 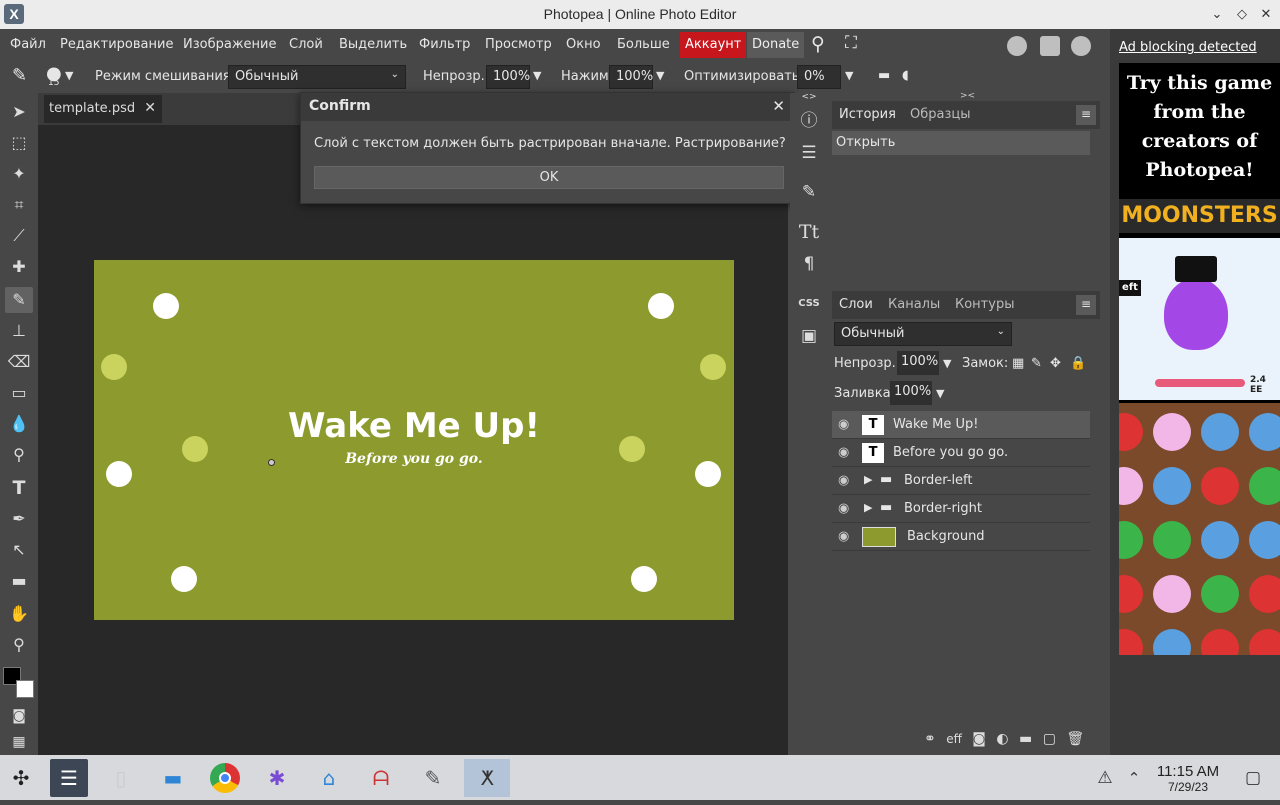 I want to click on settings-app-icon: ☰, so click(x=69, y=778).